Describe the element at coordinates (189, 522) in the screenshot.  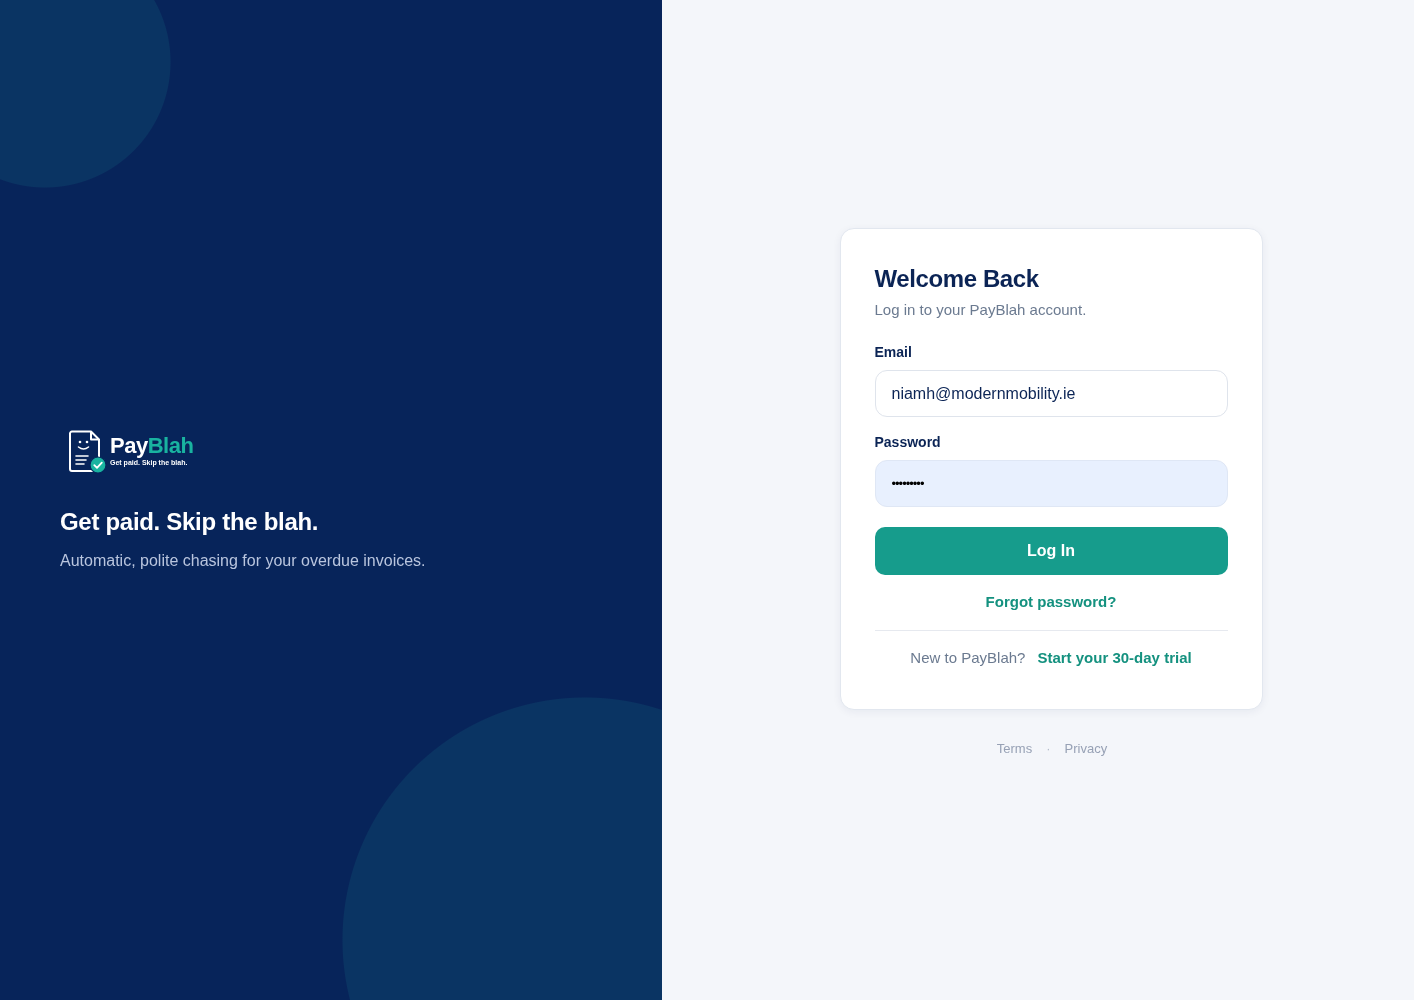
I see `hero-headline: Get paid. Skip the blah.` at that location.